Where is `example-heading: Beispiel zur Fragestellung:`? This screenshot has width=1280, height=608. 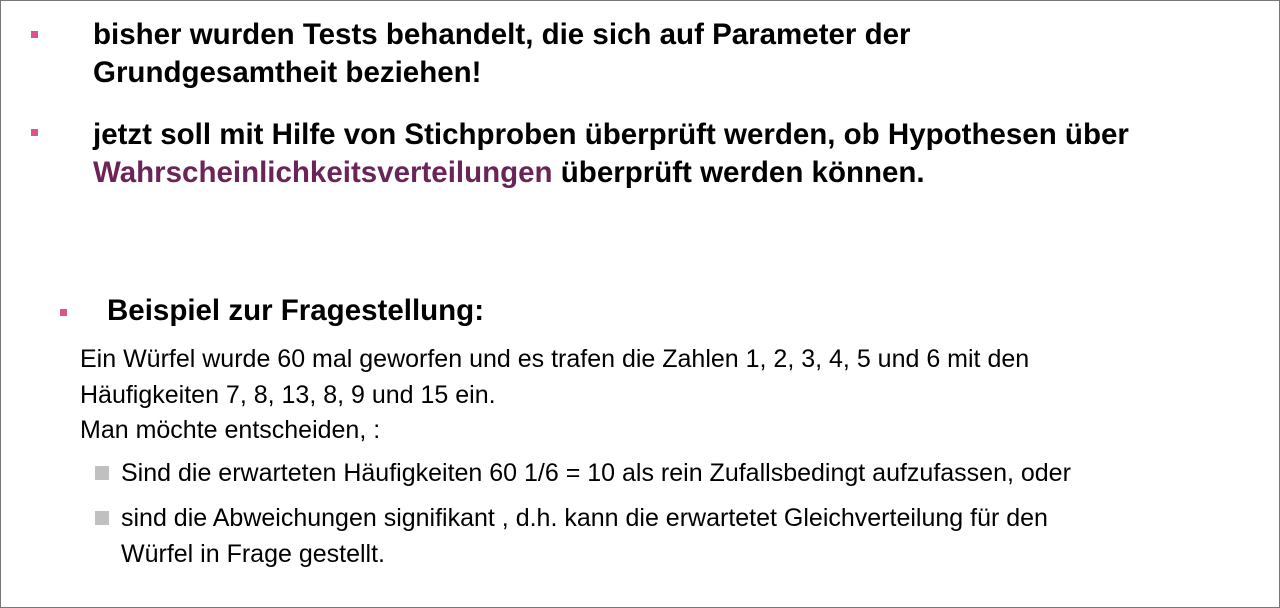 example-heading: Beispiel zur Fragestellung: is located at coordinates (296, 310).